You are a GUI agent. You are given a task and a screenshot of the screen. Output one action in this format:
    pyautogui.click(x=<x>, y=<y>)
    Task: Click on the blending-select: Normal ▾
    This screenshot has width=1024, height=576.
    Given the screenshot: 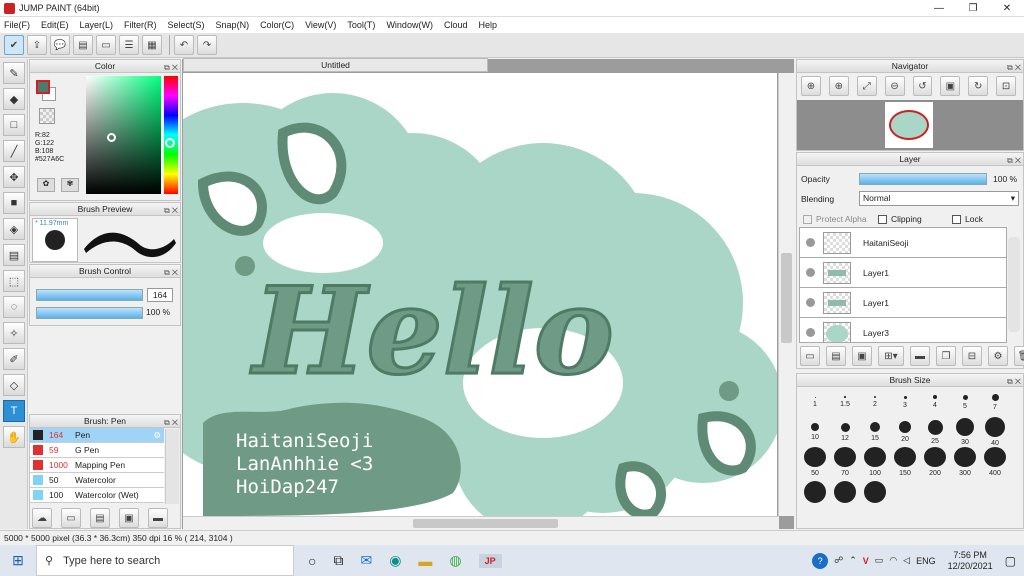 What is the action you would take?
    pyautogui.click(x=939, y=198)
    